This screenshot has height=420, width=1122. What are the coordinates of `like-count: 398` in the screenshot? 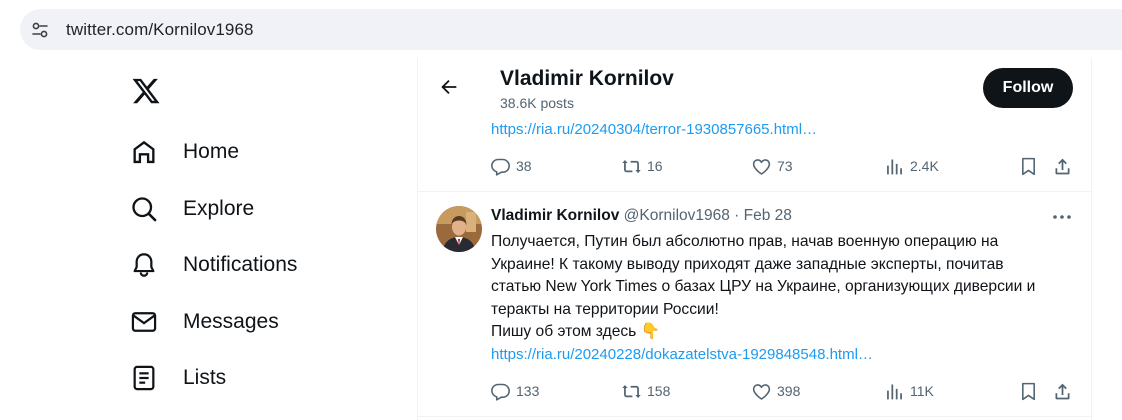 It's located at (789, 391).